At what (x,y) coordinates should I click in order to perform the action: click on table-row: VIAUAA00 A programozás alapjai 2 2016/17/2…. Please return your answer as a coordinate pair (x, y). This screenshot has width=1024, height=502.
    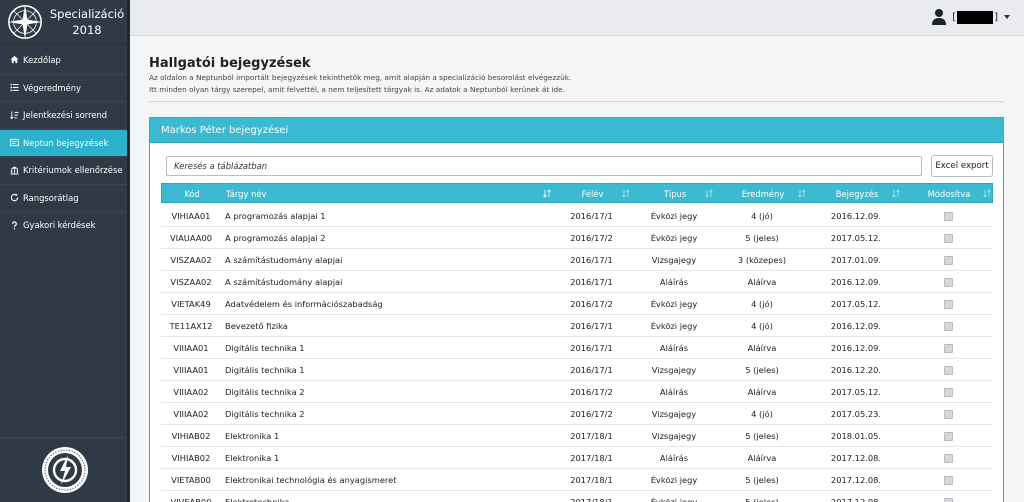
    Looking at the image, I should click on (577, 238).